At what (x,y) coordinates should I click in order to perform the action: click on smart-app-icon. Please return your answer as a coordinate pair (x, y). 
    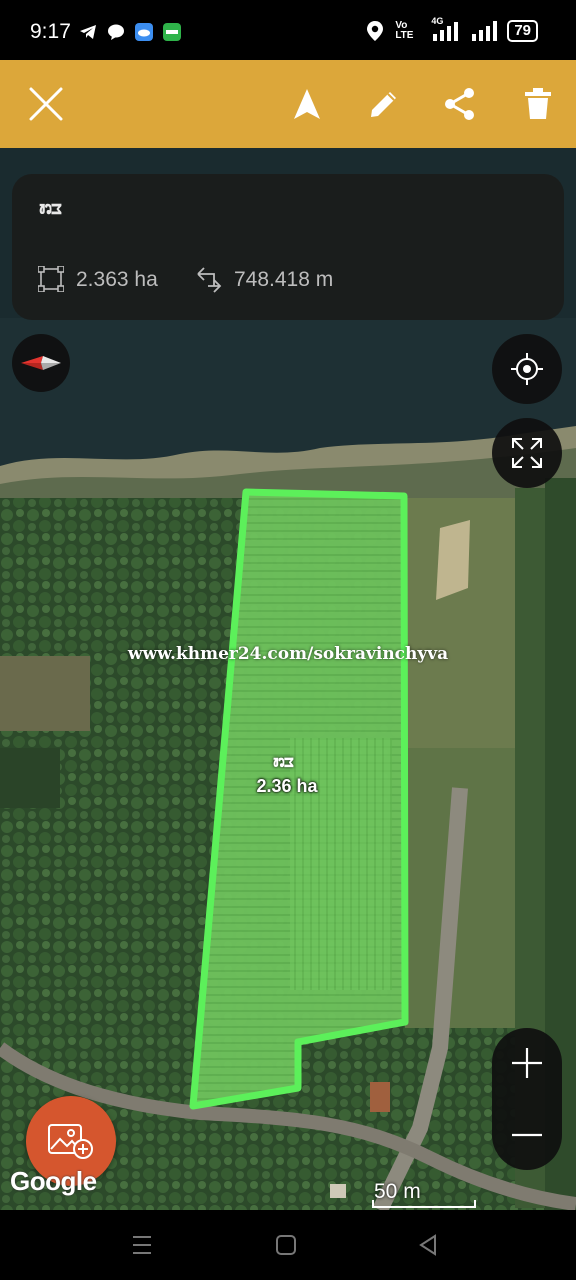
    Looking at the image, I should click on (172, 32).